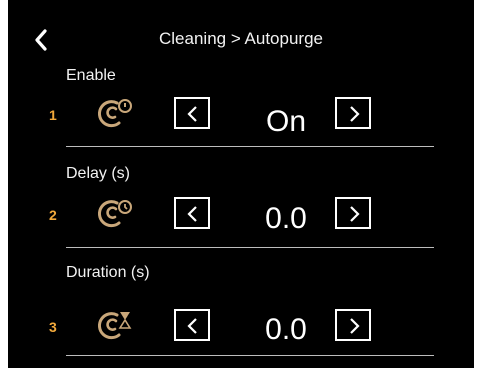  Describe the element at coordinates (108, 272) in the screenshot. I see `duration-label: Duration (s)` at that location.